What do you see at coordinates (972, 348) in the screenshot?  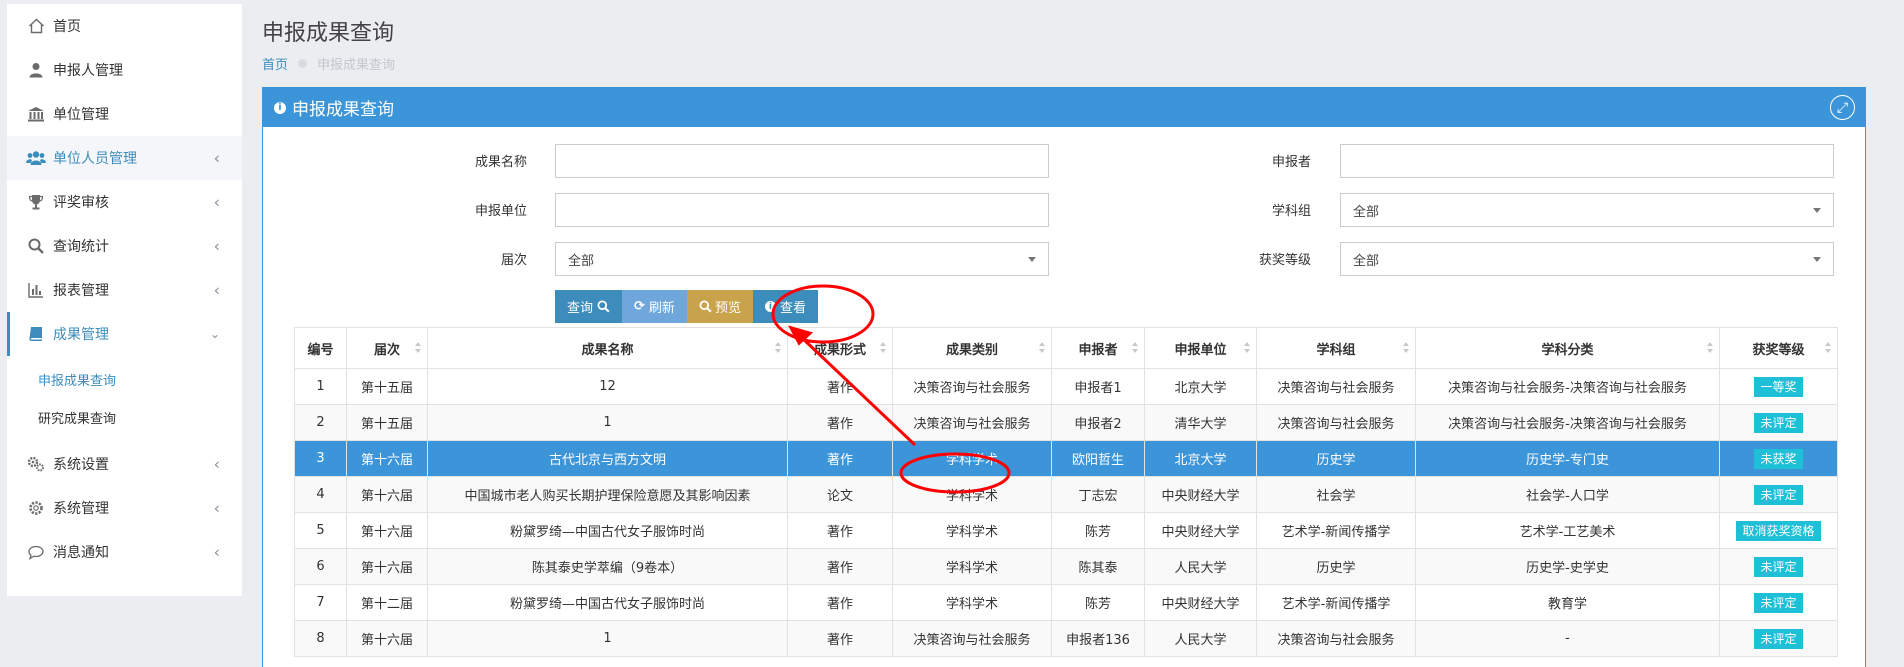 I see `column-header-category: 成果类别` at bounding box center [972, 348].